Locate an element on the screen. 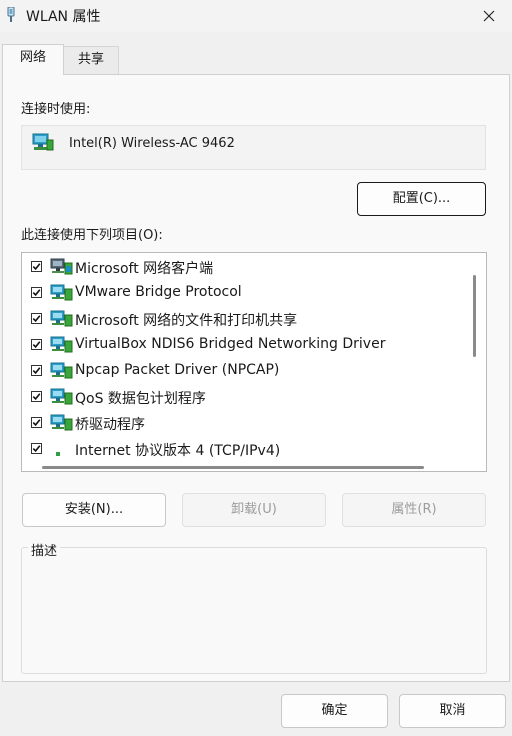 The height and width of the screenshot is (736, 512). protocol-icon is located at coordinates (62, 449).